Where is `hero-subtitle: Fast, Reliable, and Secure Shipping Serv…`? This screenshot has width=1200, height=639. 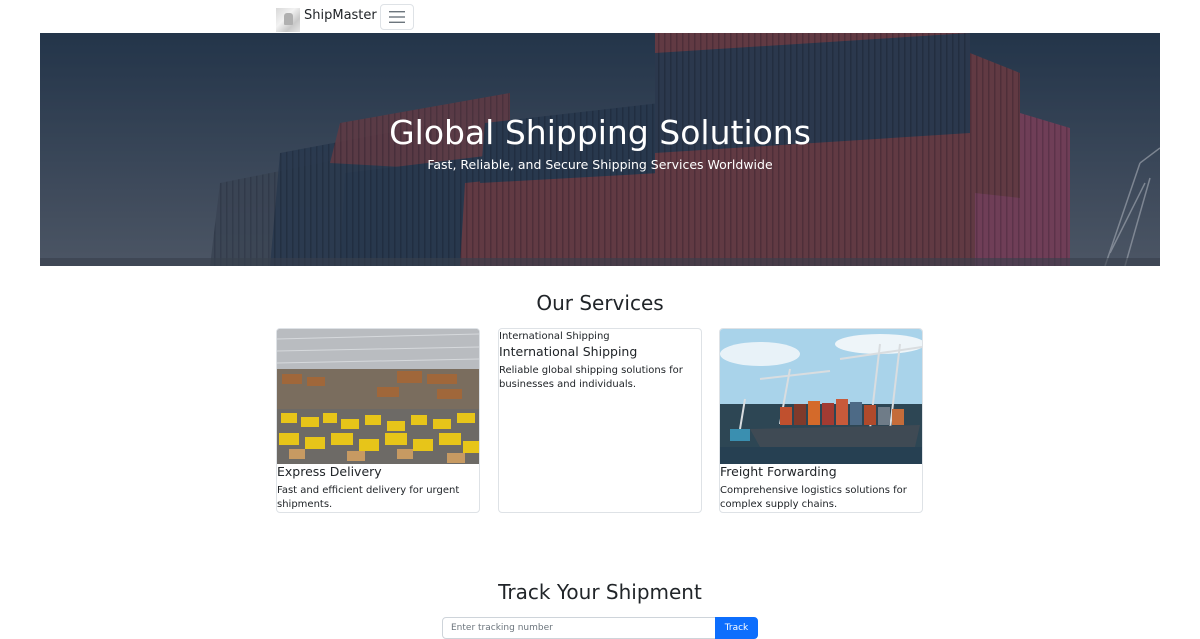
hero-subtitle: Fast, Reliable, and Secure Shipping Serv… is located at coordinates (600, 164).